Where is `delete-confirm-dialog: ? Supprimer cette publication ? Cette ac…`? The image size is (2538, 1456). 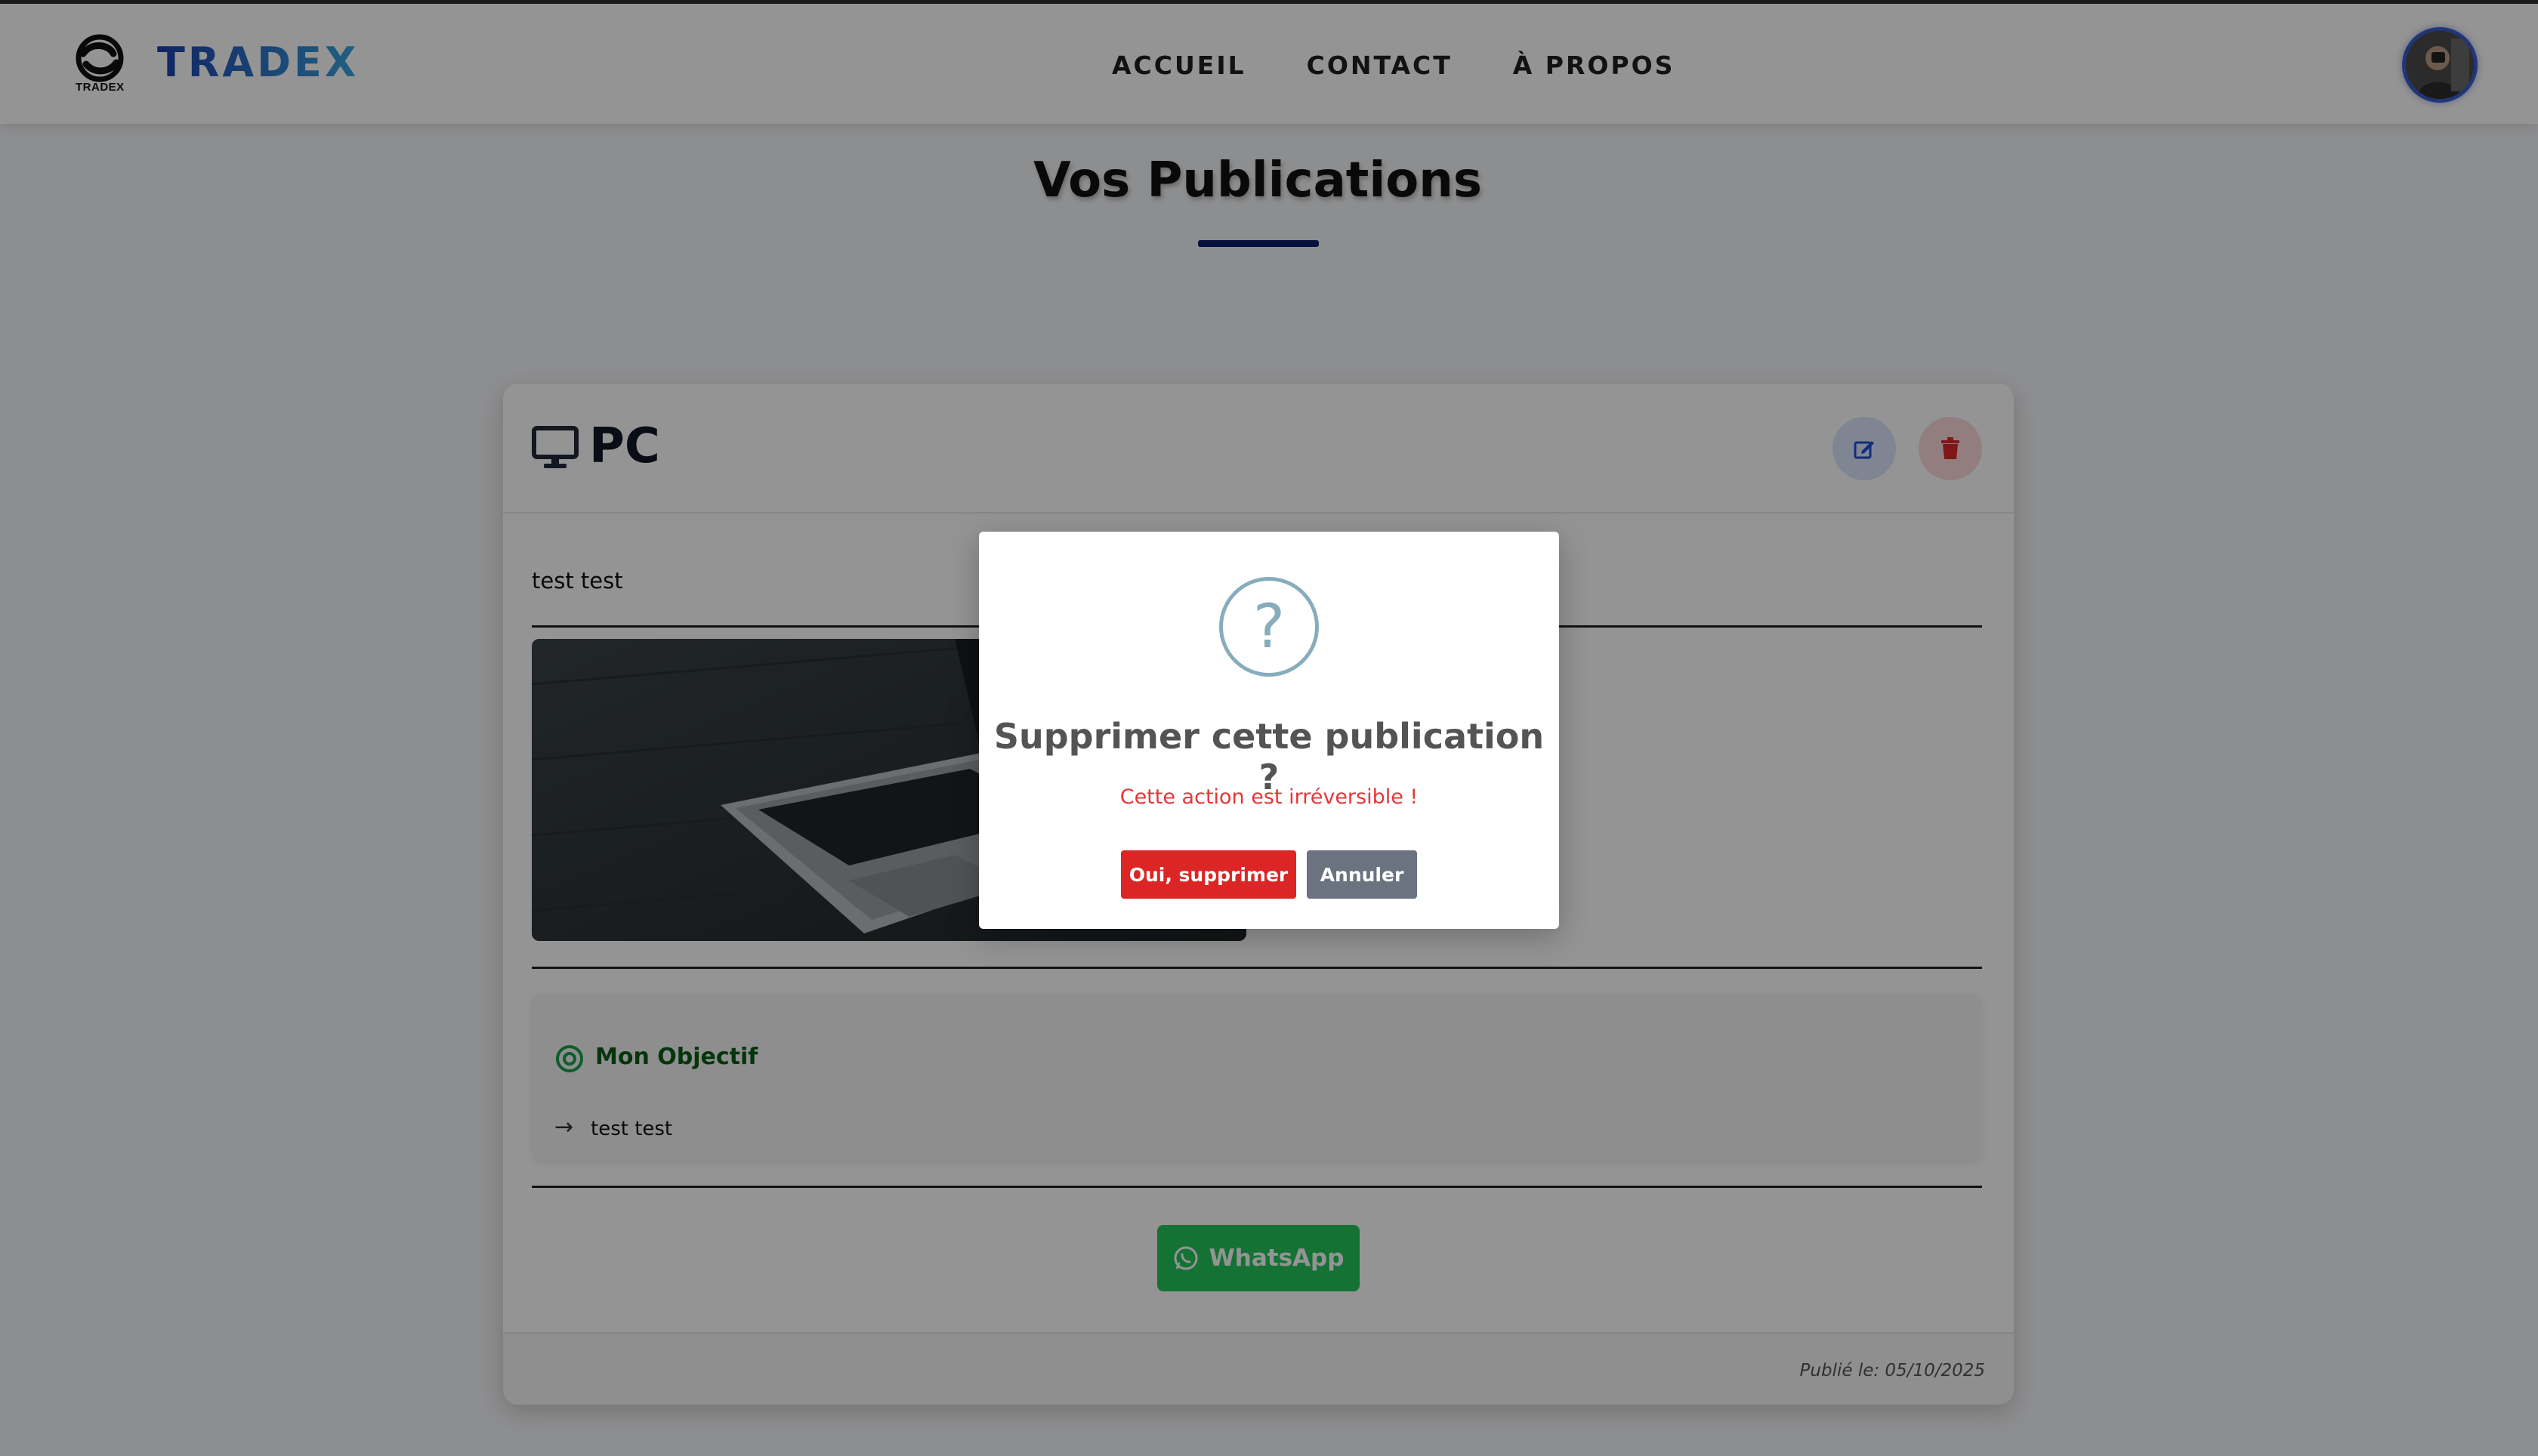
delete-confirm-dialog: ? Supprimer cette publication ? Cette ac… is located at coordinates (1269, 730).